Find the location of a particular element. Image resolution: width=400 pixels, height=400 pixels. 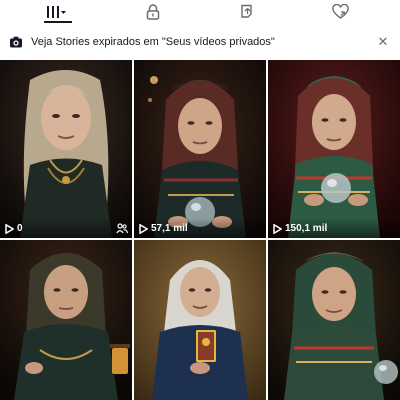

lock-people-icon is located at coordinates (122, 228).